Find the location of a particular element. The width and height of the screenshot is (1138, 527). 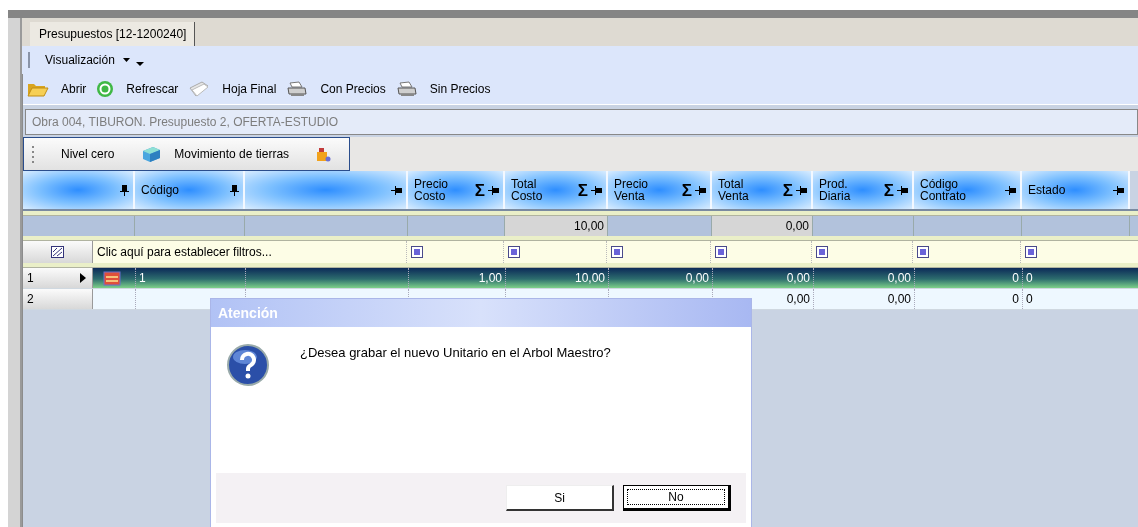

dialog-title: Atención is located at coordinates (481, 313).